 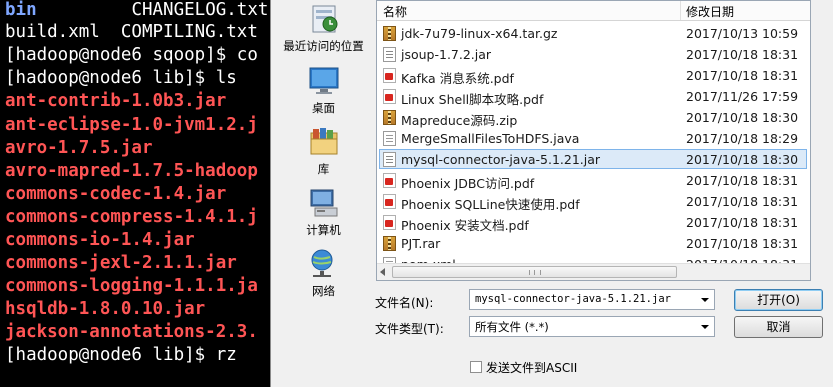 What do you see at coordinates (490, 204) in the screenshot?
I see `file-name: Phoenix SQLLine快速使用.pdf` at bounding box center [490, 204].